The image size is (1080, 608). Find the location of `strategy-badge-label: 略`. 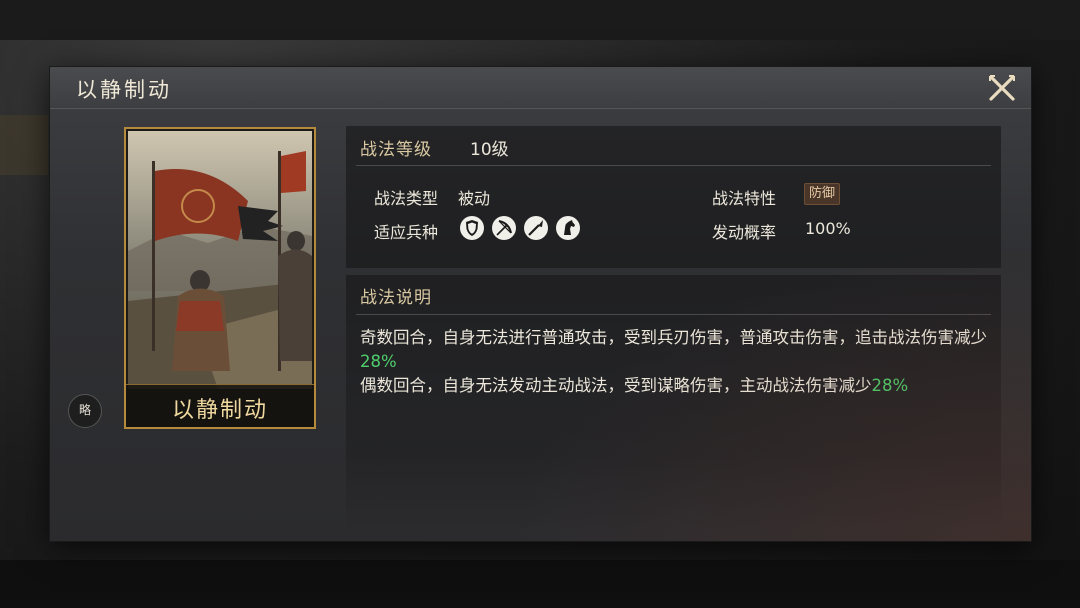

strategy-badge-label: 略 is located at coordinates (84, 410).